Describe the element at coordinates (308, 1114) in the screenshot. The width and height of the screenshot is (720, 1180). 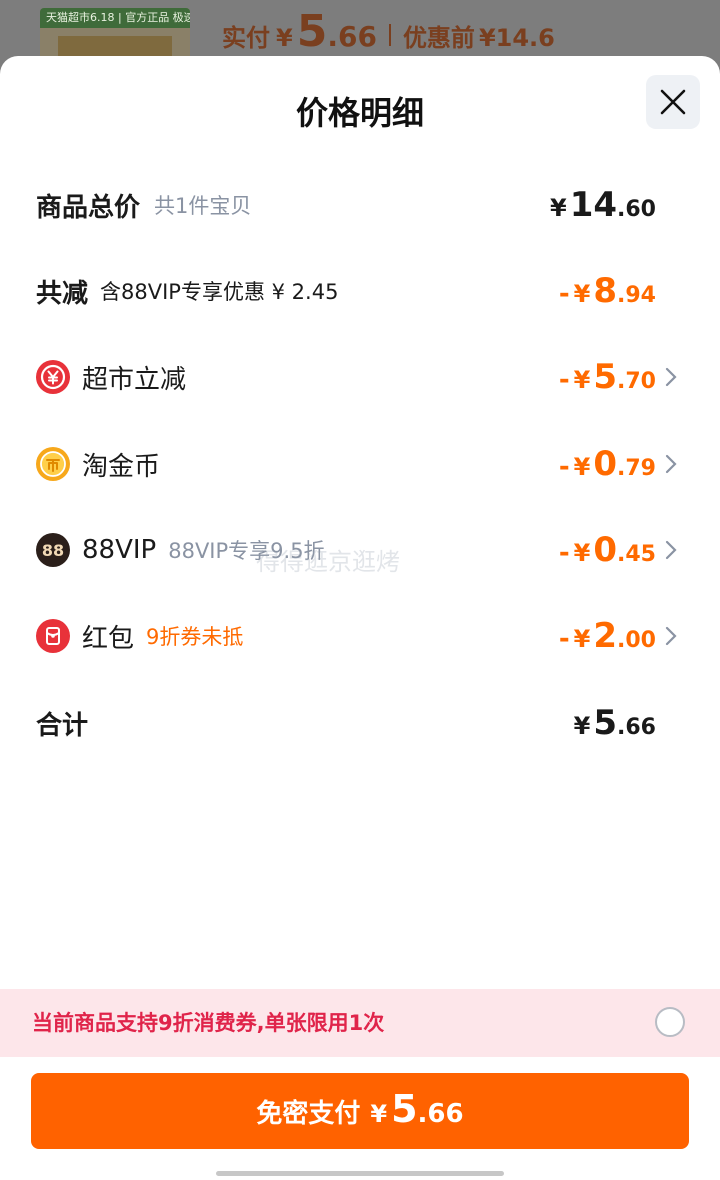
I see `pay-label: 免密支付` at that location.